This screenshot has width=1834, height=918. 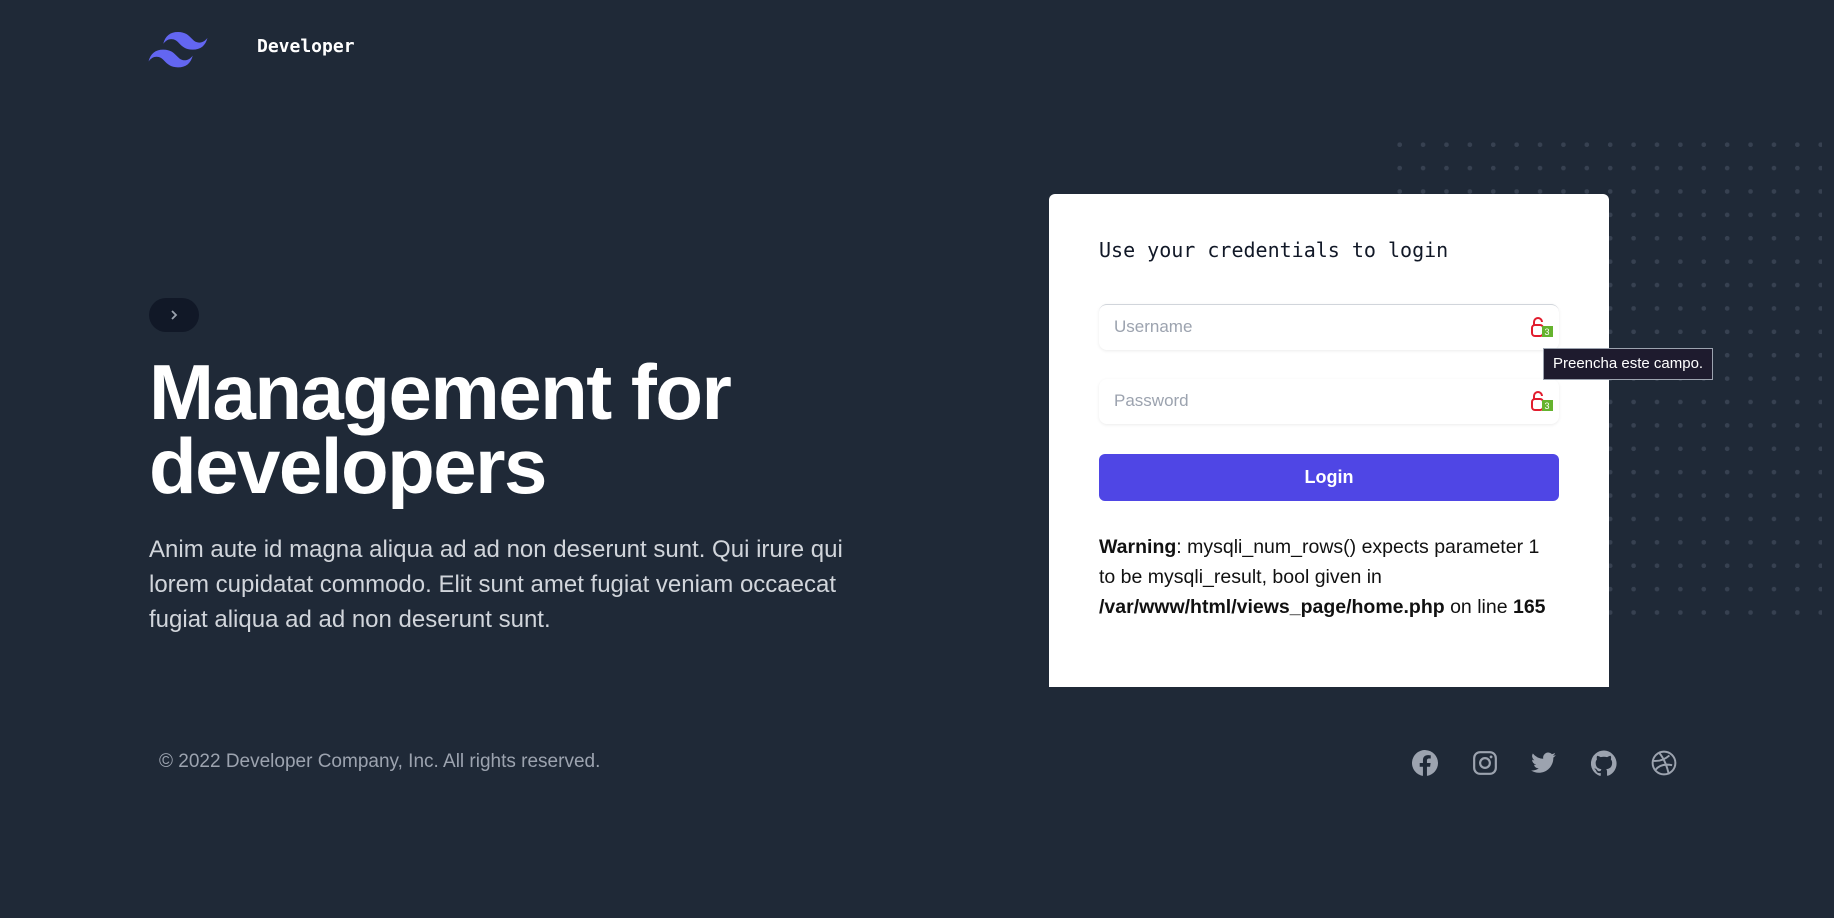 What do you see at coordinates (1272, 607) in the screenshot?
I see `warning-file: /var/www/html/views_page/home.php` at bounding box center [1272, 607].